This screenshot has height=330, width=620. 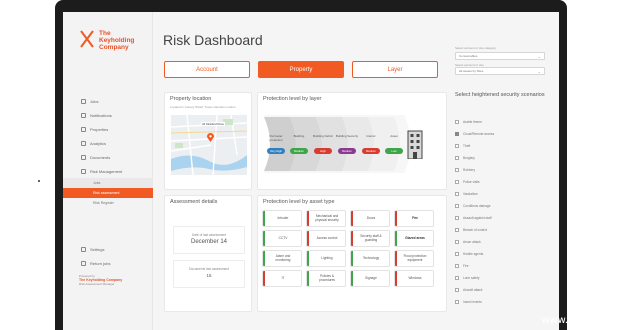 I want to click on scenario-option: Conditions damage, so click(x=474, y=206).